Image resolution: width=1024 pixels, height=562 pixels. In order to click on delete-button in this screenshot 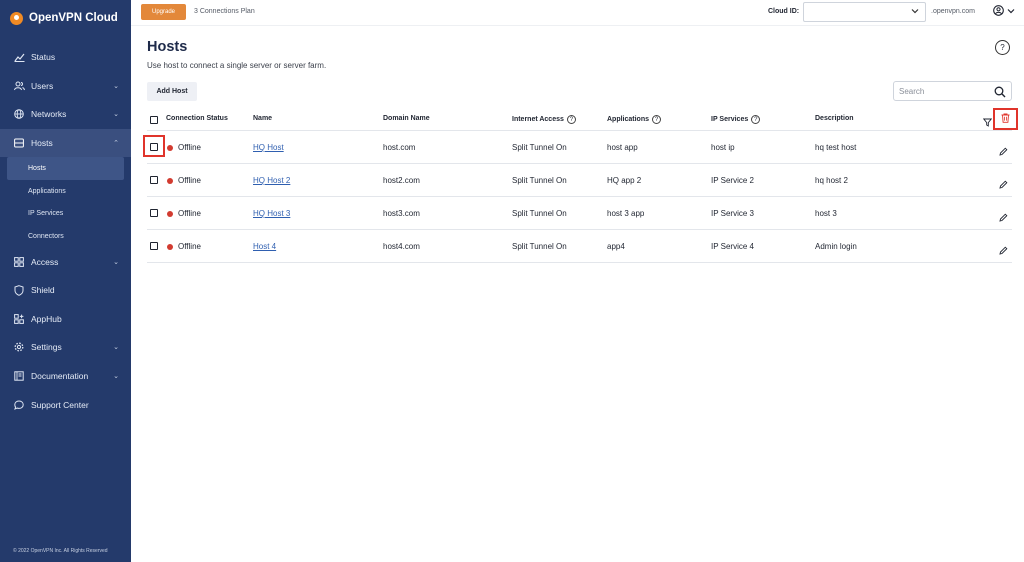, I will do `click(1005, 119)`.